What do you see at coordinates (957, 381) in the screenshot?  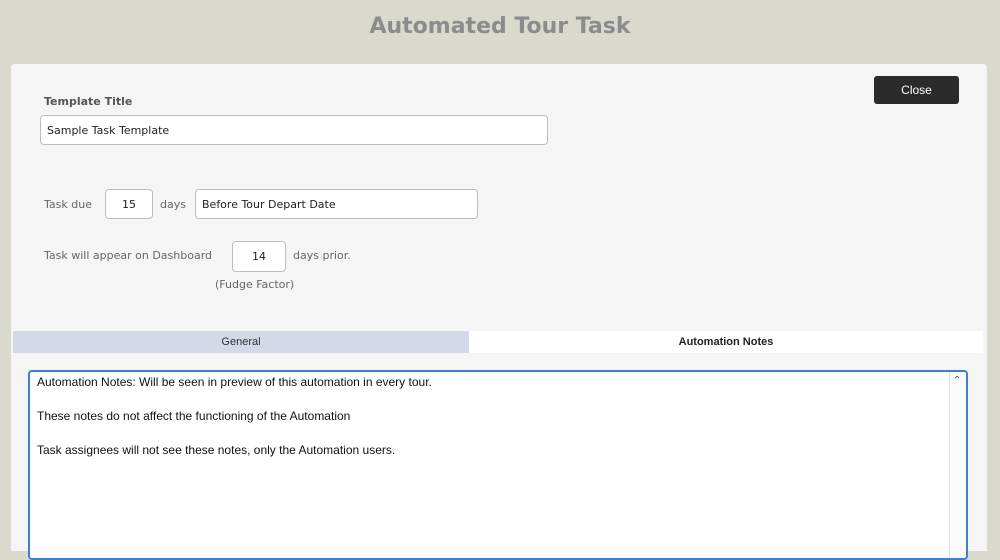 I see `scroll-up-icon: ⌃` at bounding box center [957, 381].